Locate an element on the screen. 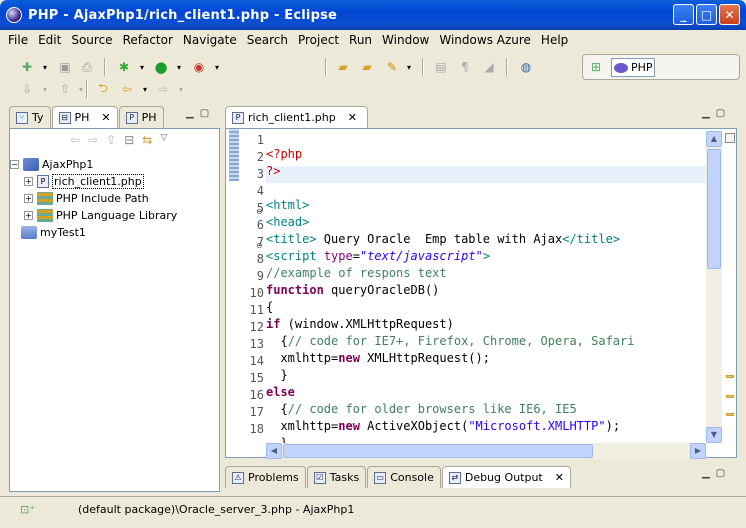  vertical-scrollbar: ▲ ▼ is located at coordinates (714, 287).